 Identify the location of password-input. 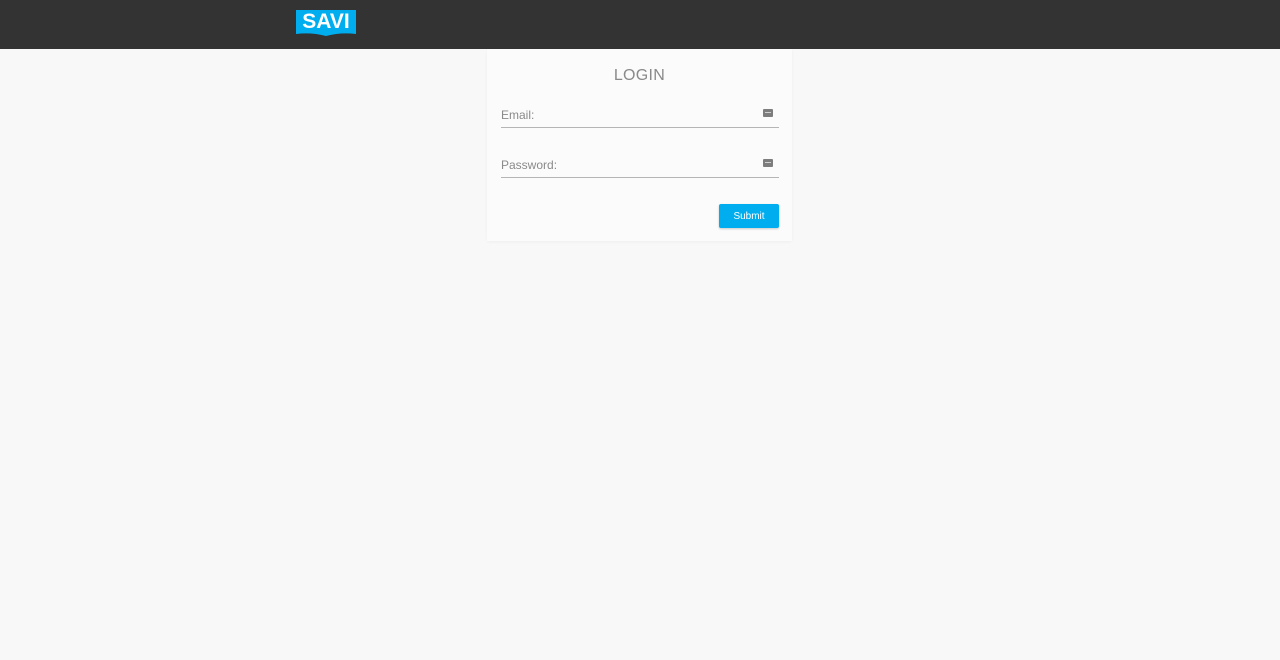
(626, 165).